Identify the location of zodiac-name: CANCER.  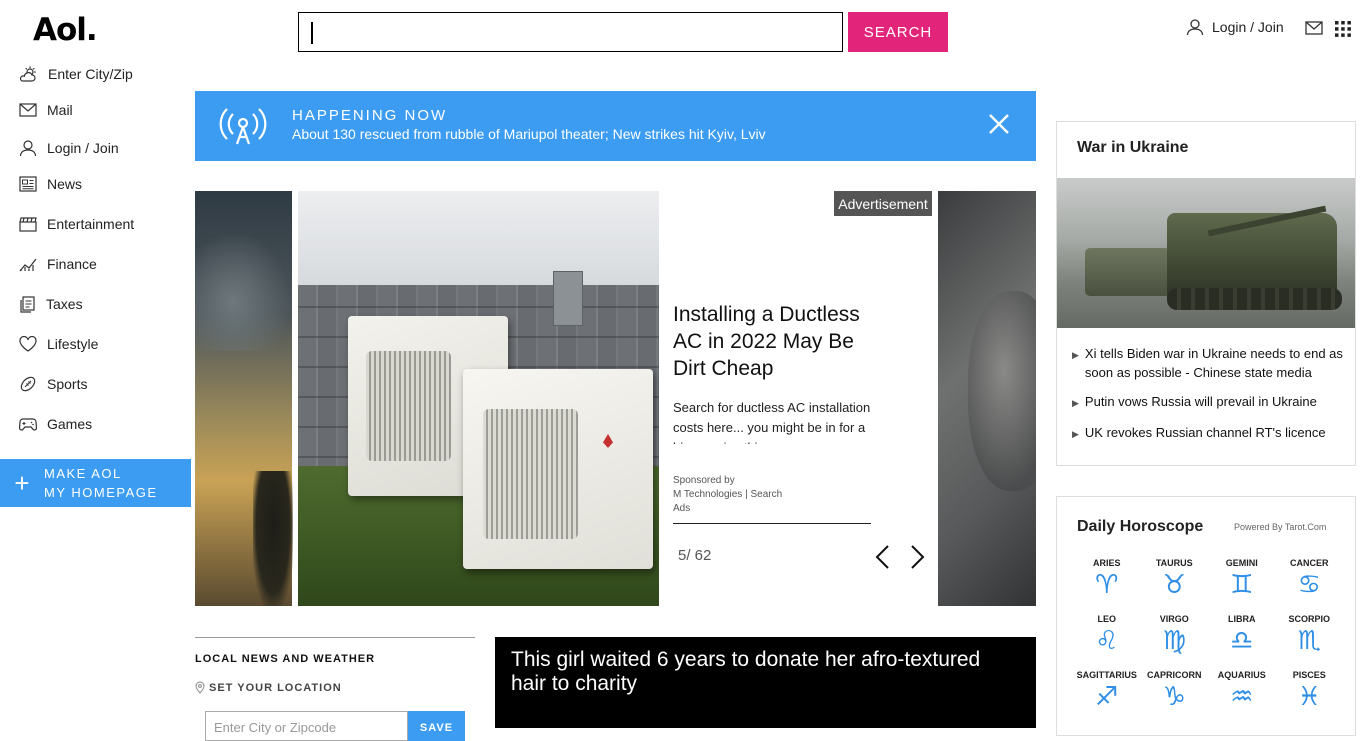
(1309, 563).